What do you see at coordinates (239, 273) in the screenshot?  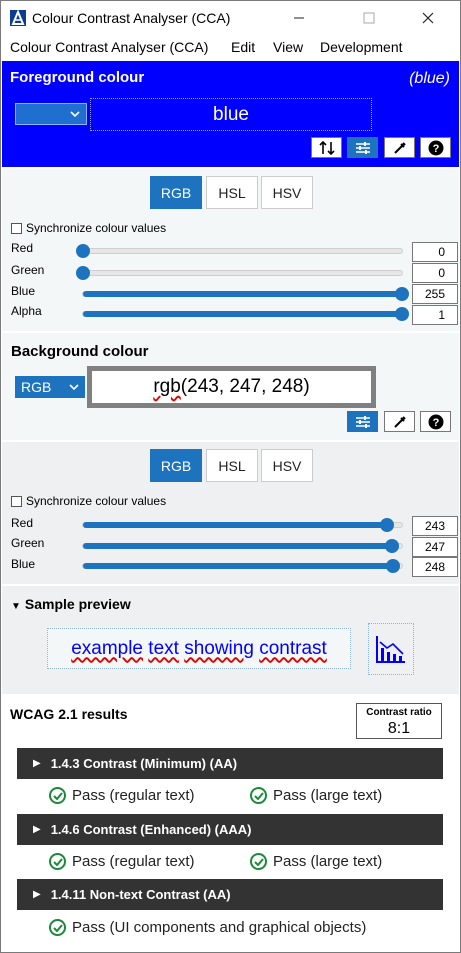 I see `fg-green-slider` at bounding box center [239, 273].